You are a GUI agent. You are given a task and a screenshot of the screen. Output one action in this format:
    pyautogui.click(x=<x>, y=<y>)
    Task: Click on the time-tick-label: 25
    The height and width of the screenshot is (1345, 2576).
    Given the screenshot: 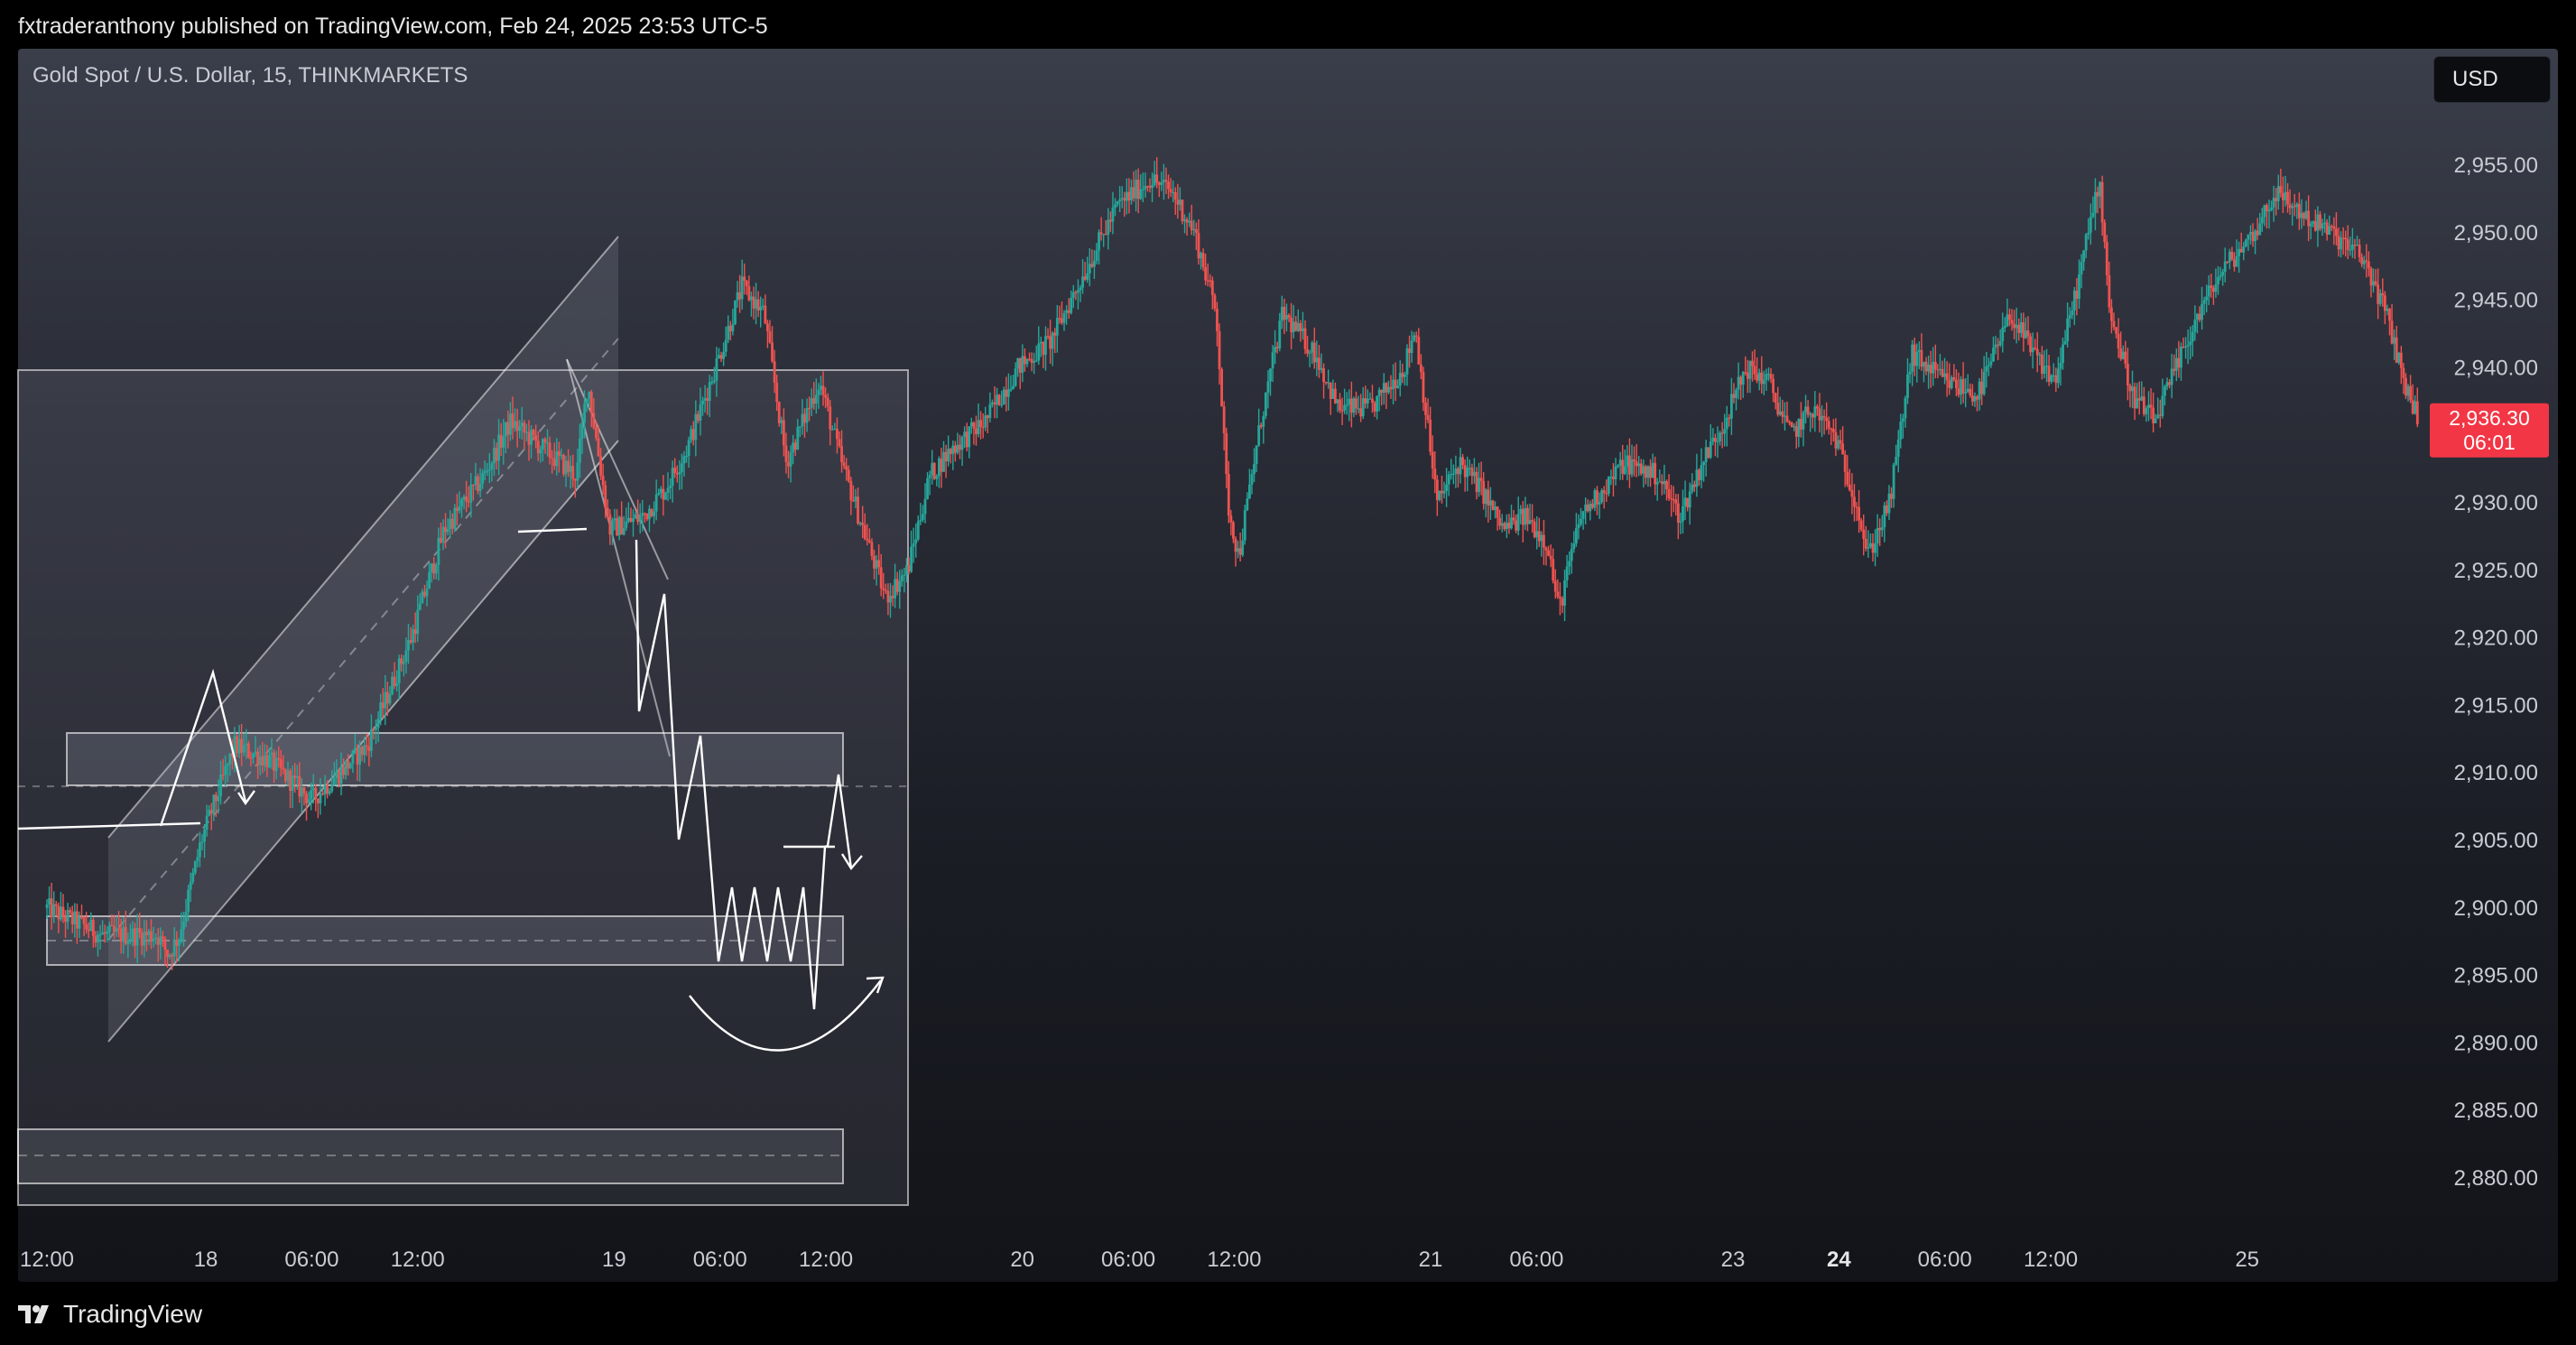 What is the action you would take?
    pyautogui.click(x=2247, y=1260)
    